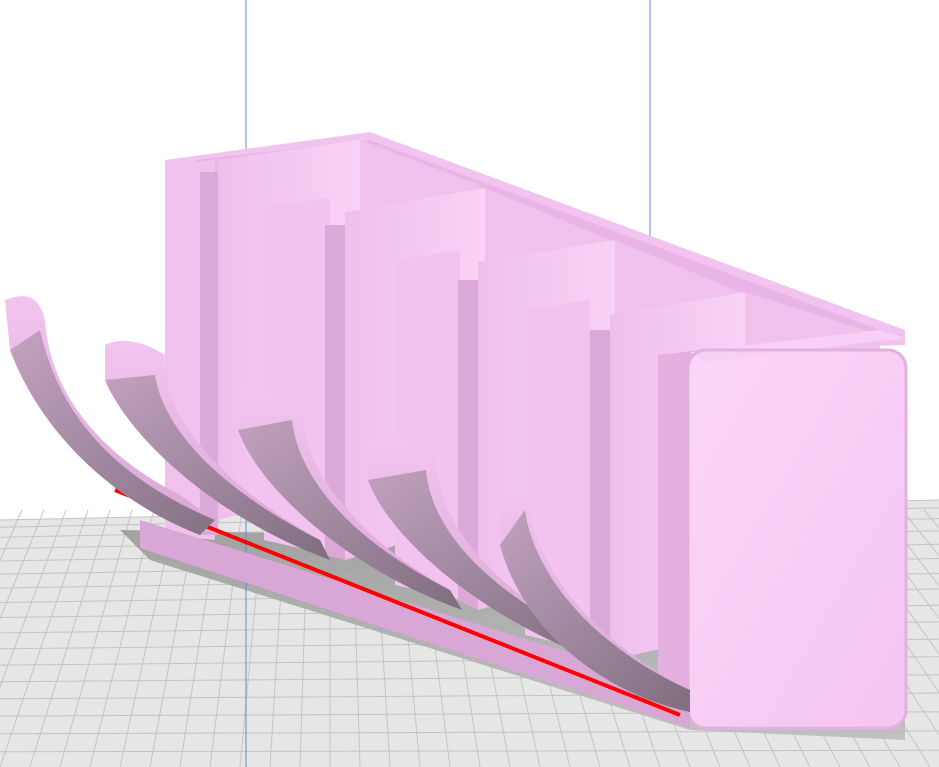  I want to click on front-end-block, so click(783, 530).